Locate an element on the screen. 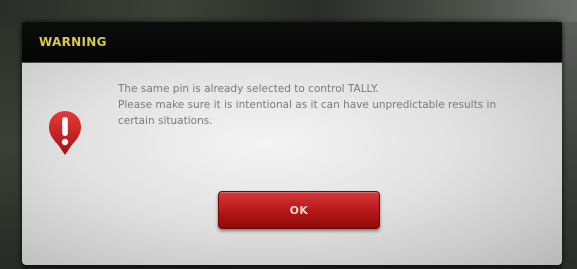  message-line: certain situations. is located at coordinates (165, 121).